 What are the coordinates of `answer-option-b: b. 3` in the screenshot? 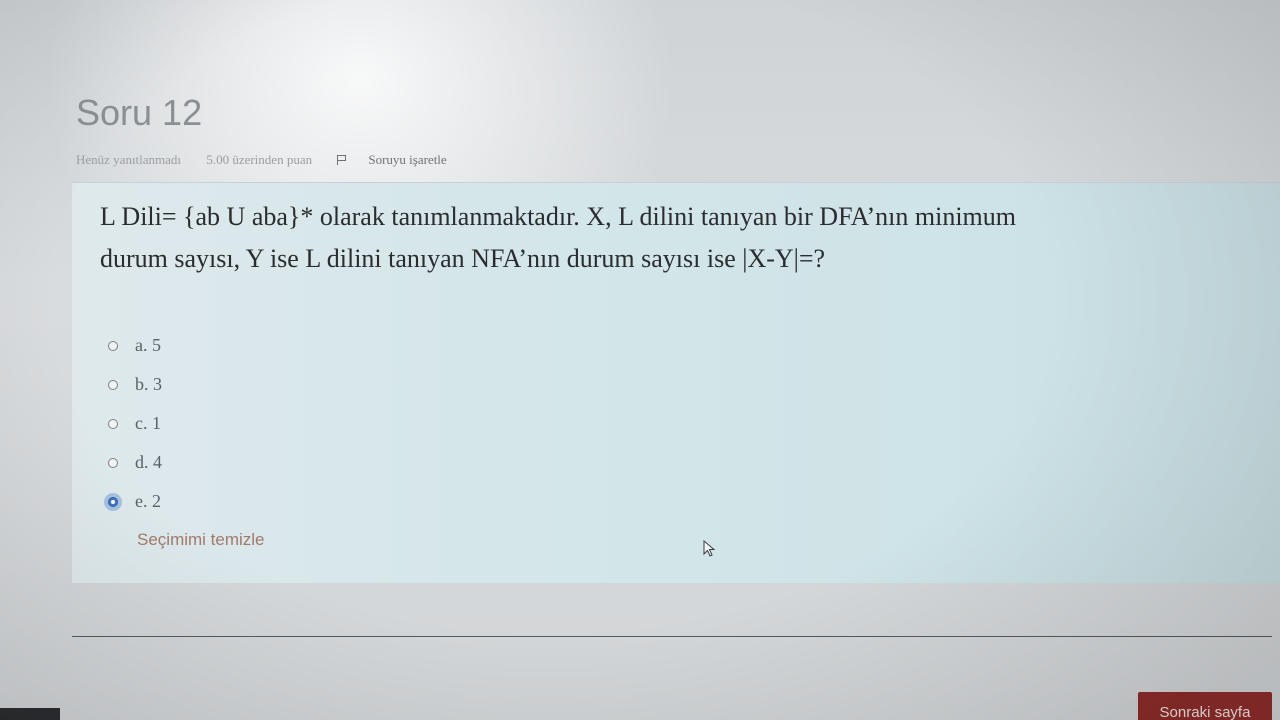 It's located at (135, 384).